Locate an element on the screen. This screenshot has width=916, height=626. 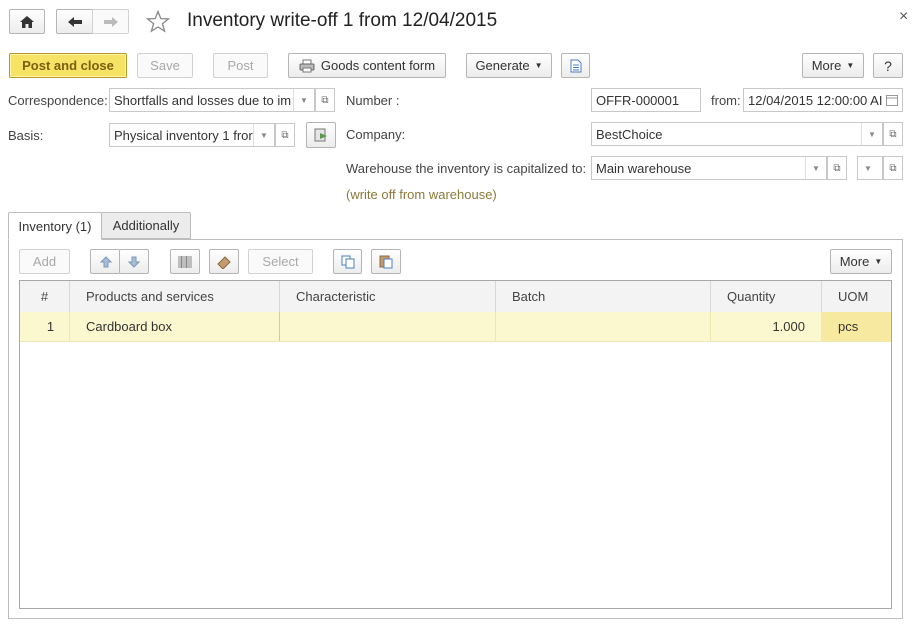
generate-label: Generate is located at coordinates (502, 65).